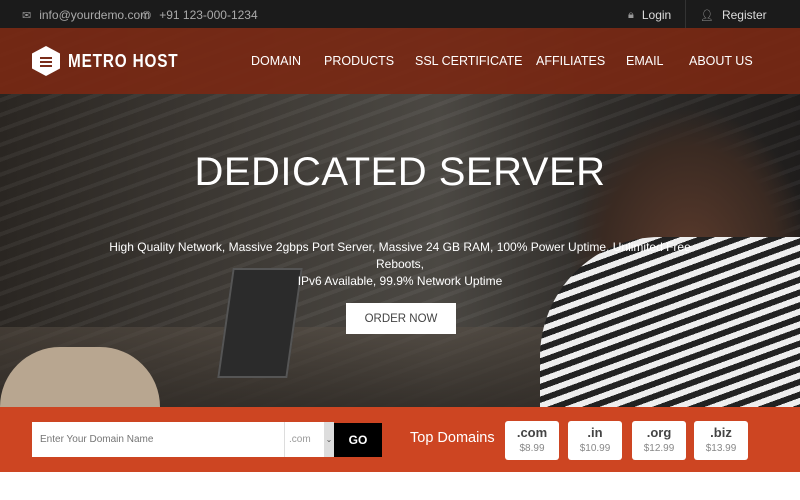 The width and height of the screenshot is (800, 500). I want to click on divider, so click(685, 14).